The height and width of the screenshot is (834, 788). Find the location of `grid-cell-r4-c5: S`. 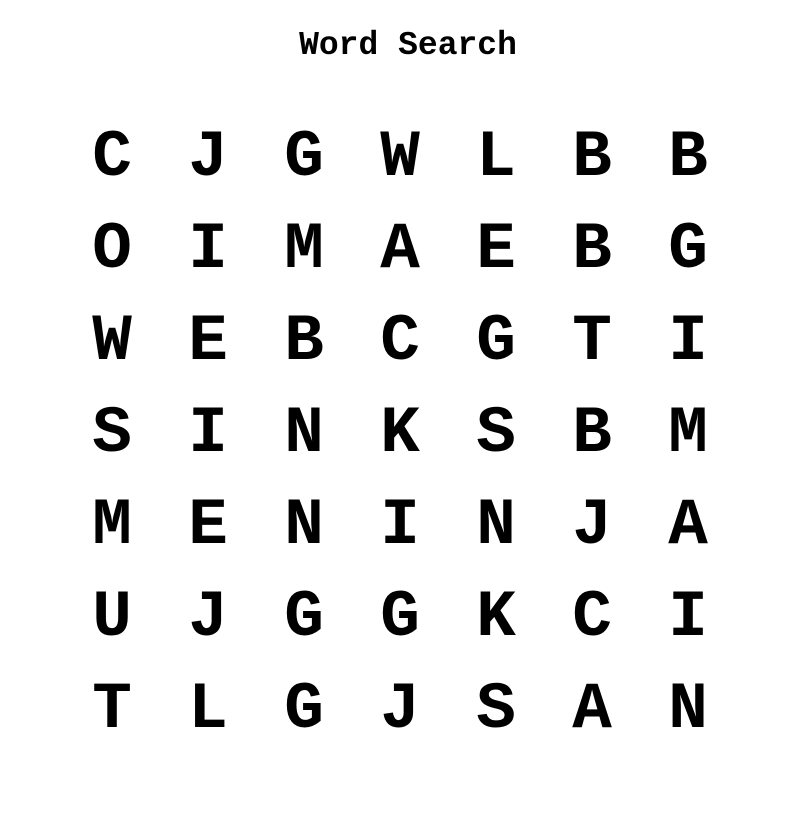

grid-cell-r4-c5: S is located at coordinates (496, 434).